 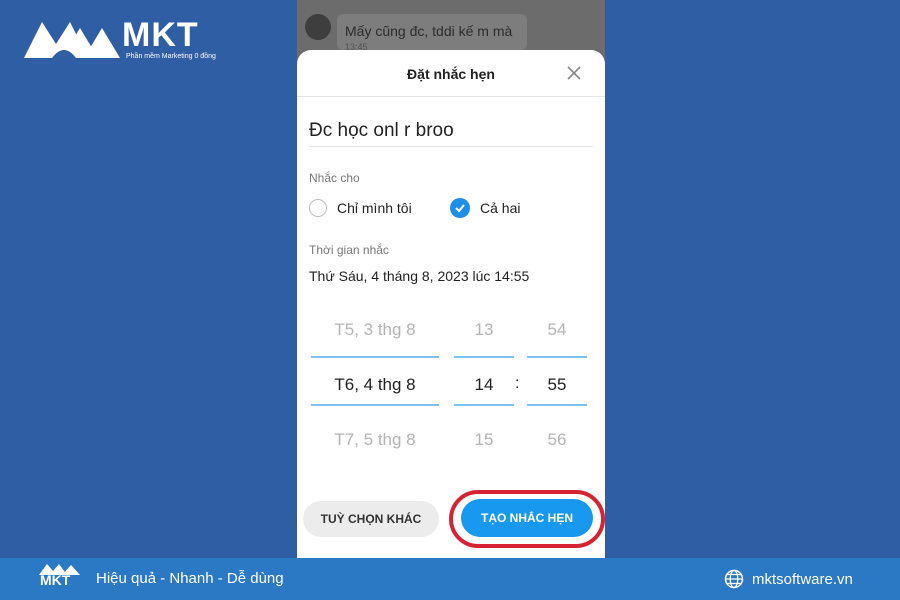 I want to click on footer-website: mktsoftware.vn, so click(x=788, y=579).